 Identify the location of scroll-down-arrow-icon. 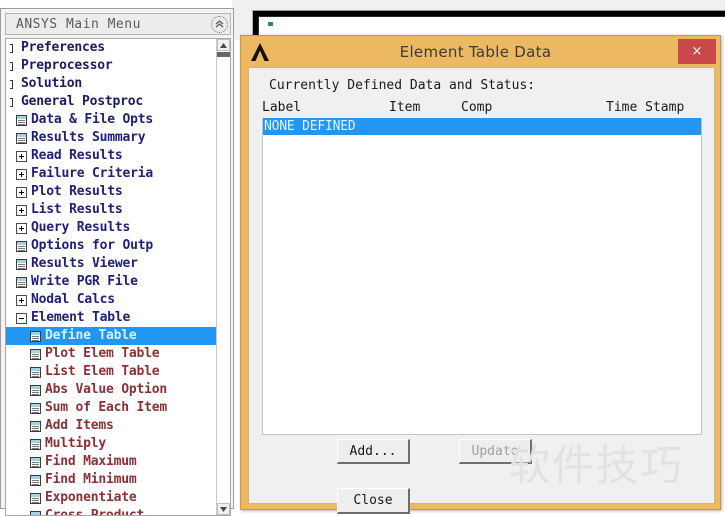
(223, 509).